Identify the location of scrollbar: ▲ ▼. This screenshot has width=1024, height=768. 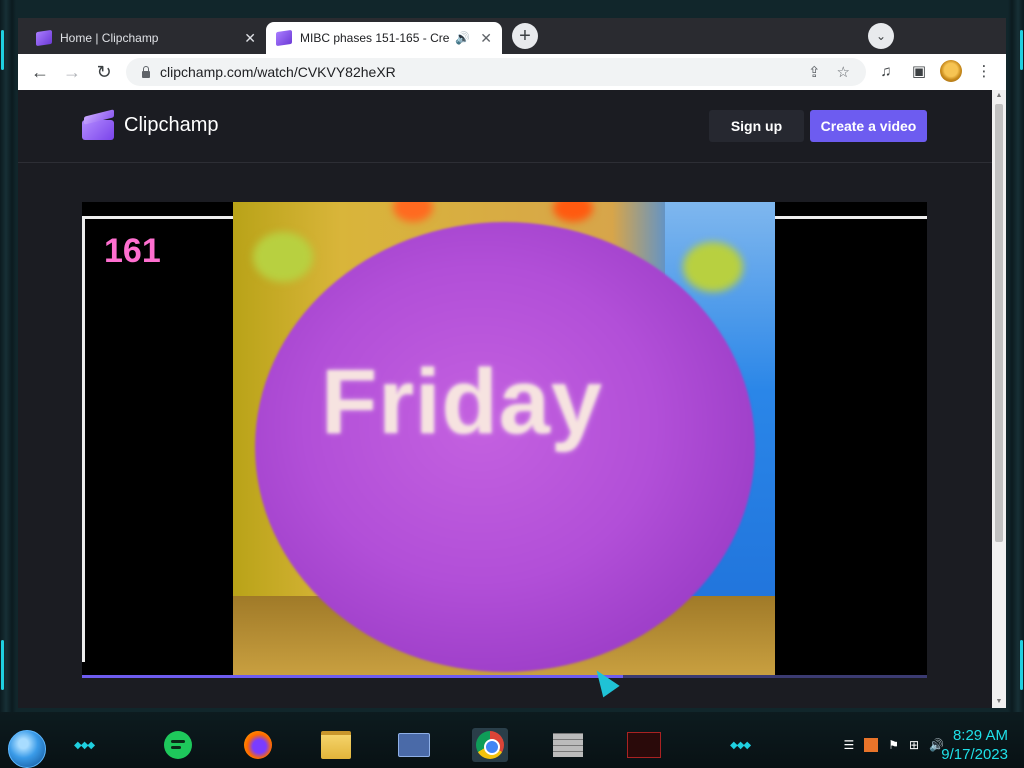
(999, 399).